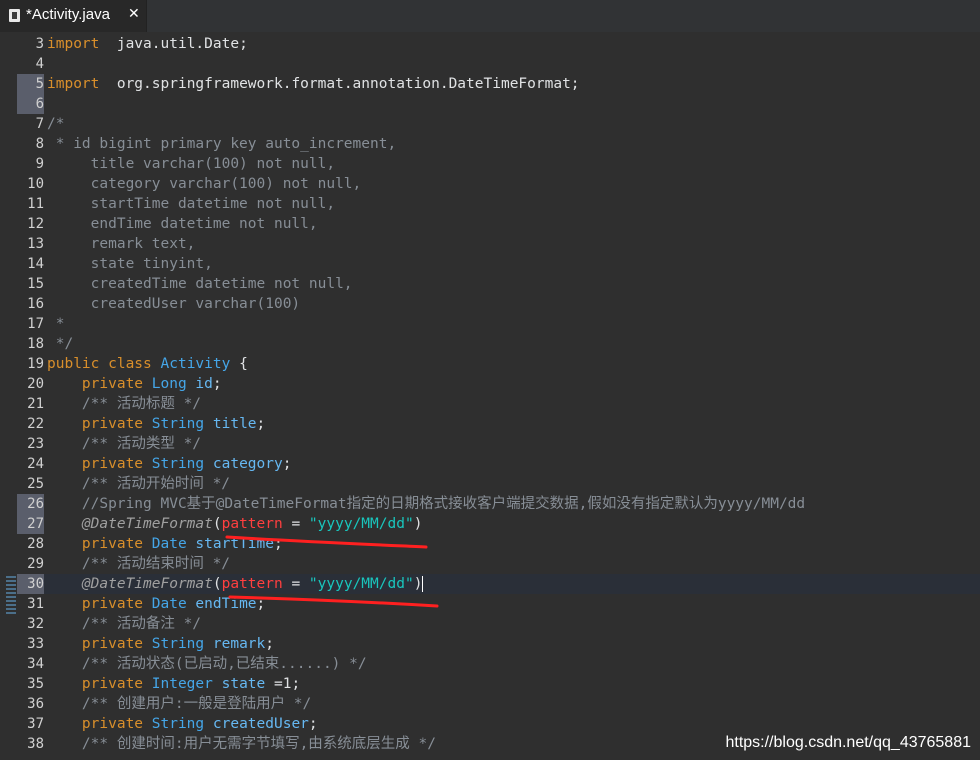 The width and height of the screenshot is (980, 760). I want to click on blog-watermark: https://blog.csdn.net/qq_43765881, so click(848, 742).